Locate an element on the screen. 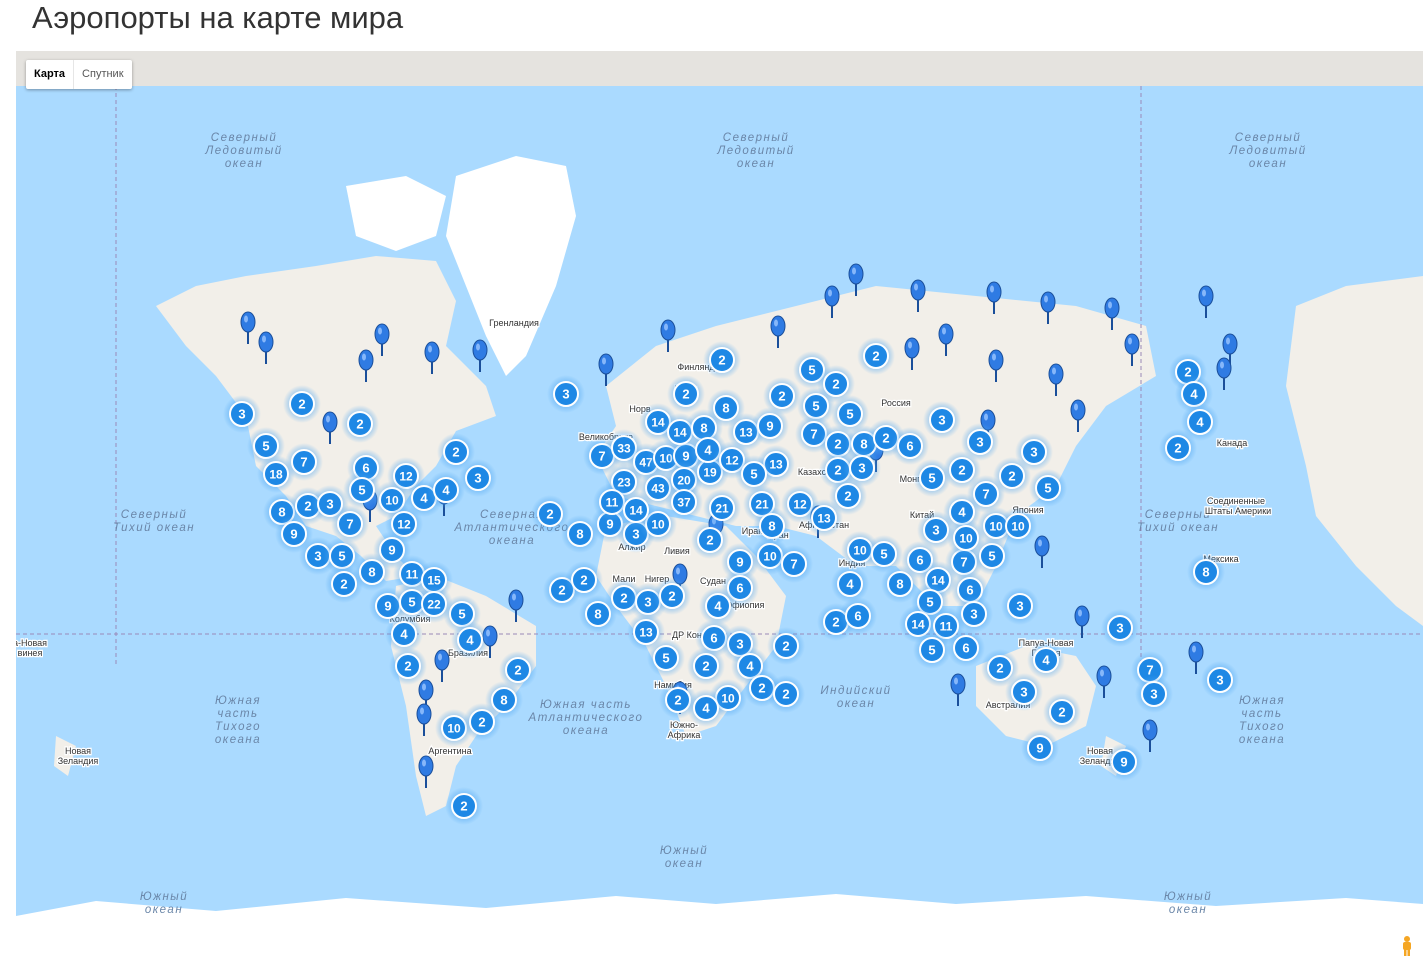  cluster-count: 37 is located at coordinates (684, 503).